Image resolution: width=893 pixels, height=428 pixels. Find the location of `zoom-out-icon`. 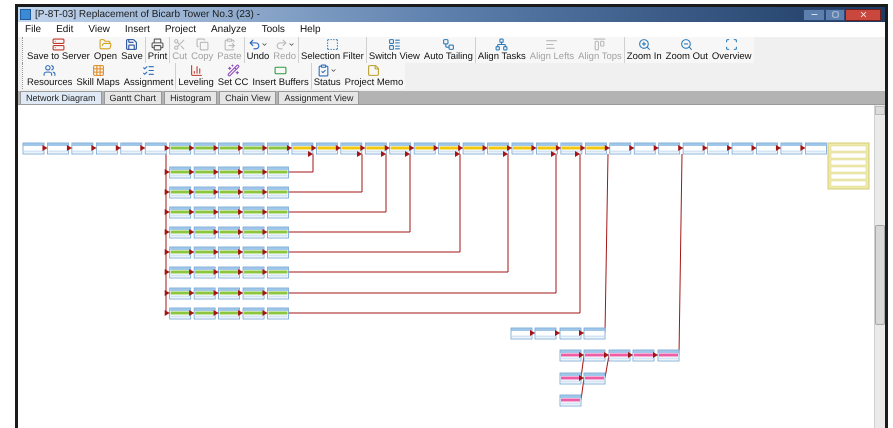

zoom-out-icon is located at coordinates (687, 44).